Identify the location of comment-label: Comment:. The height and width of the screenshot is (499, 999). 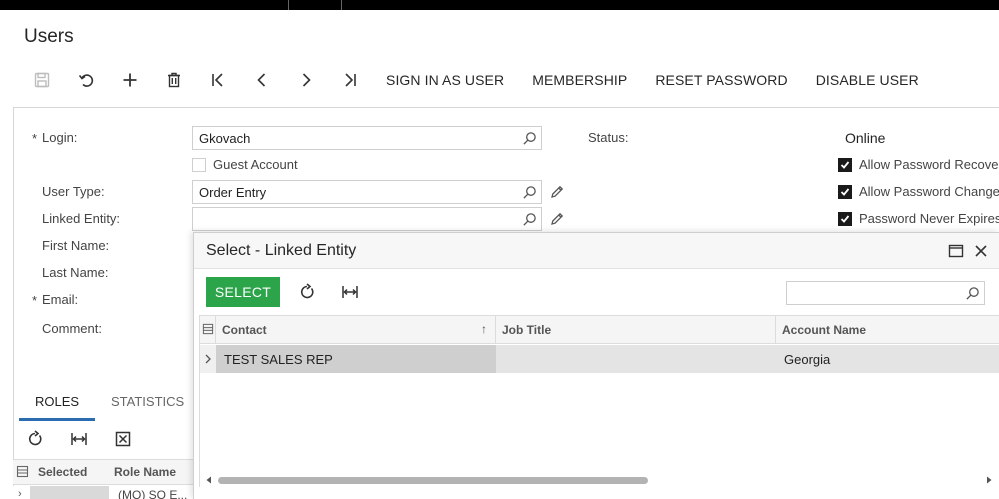
(72, 328).